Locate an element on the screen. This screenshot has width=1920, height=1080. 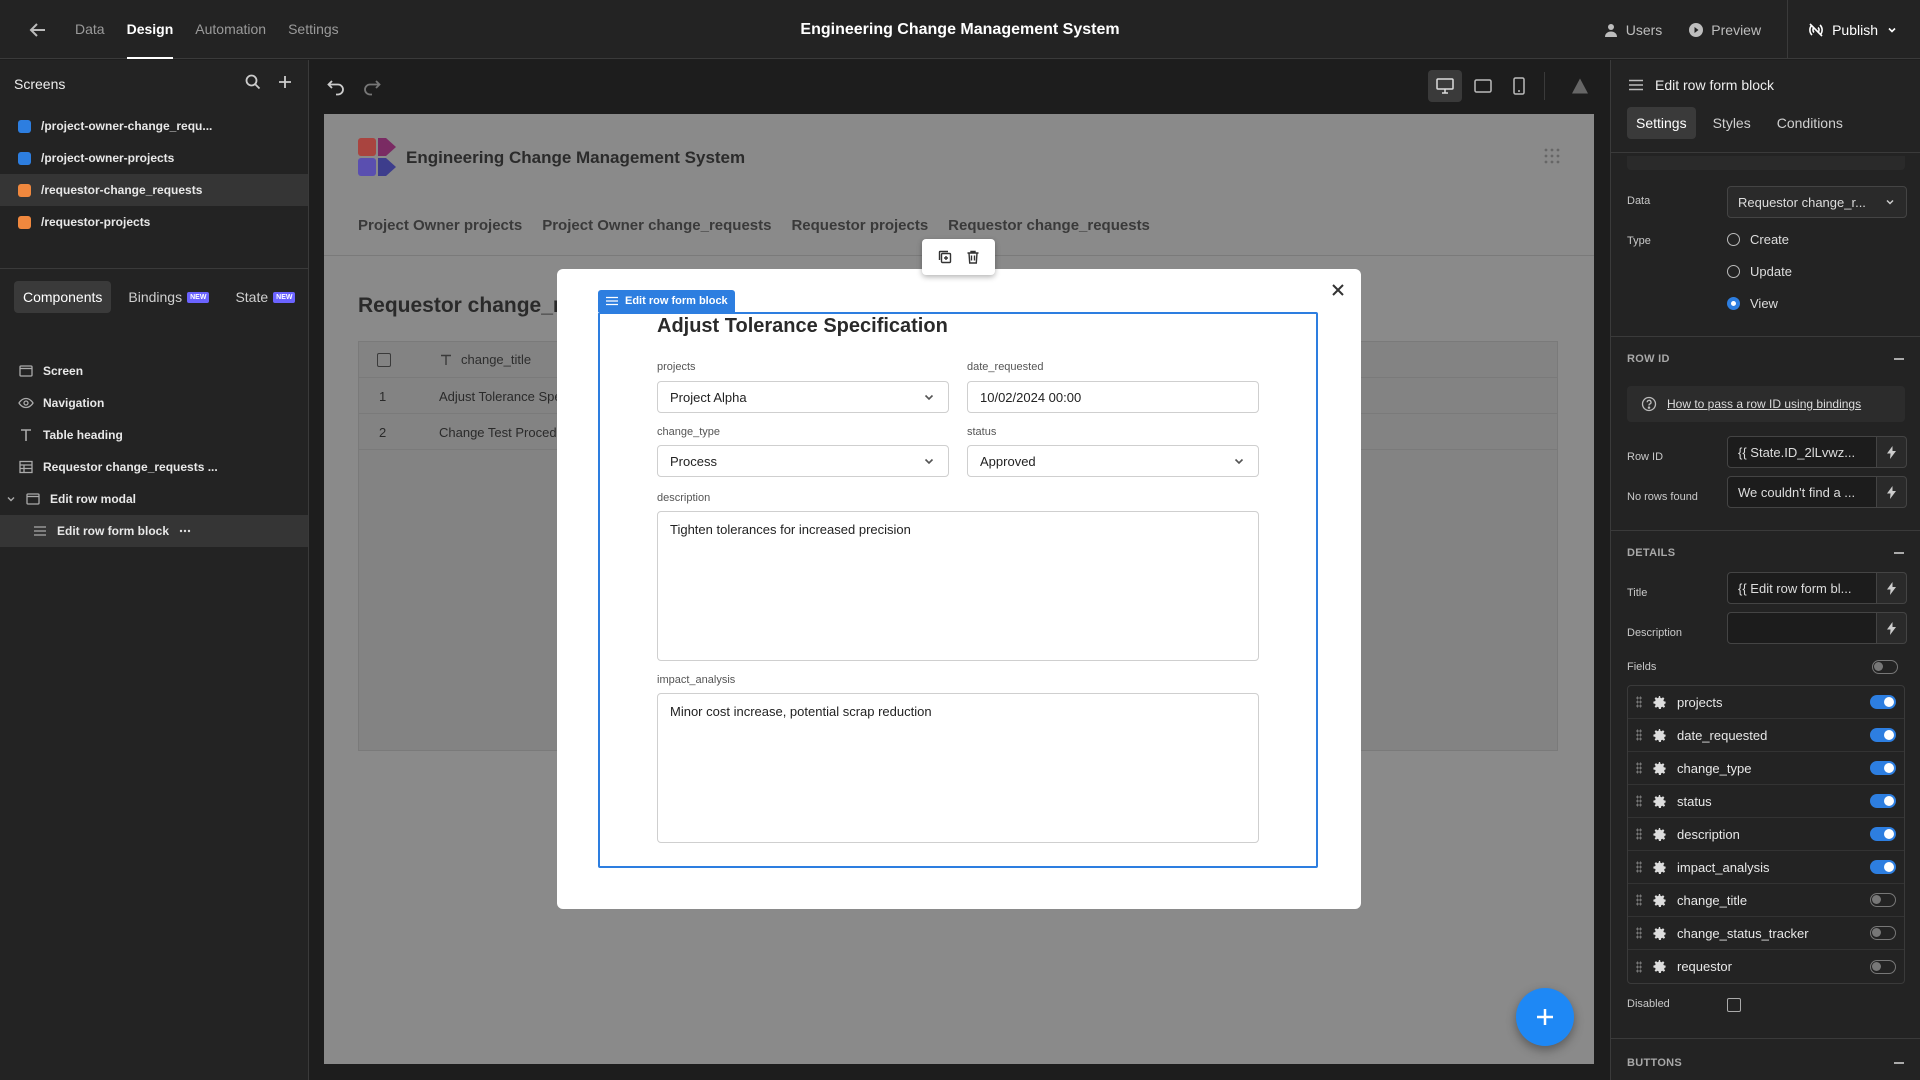
add-component-button is located at coordinates (1545, 1017).